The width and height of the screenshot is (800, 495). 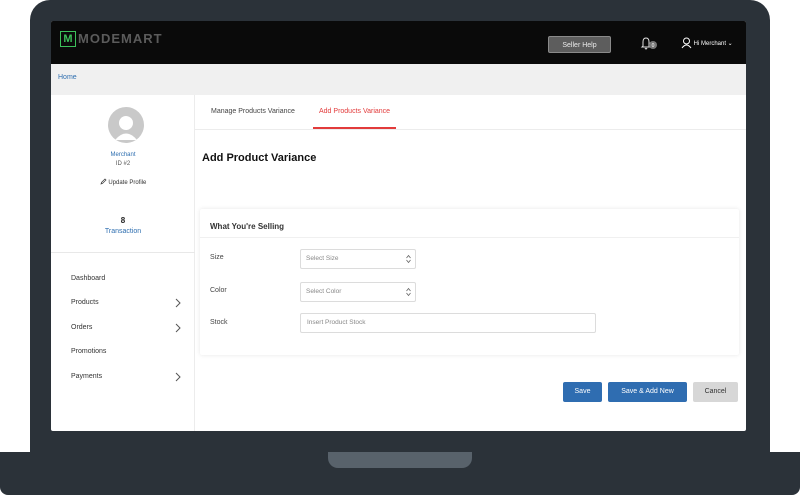 What do you see at coordinates (68, 39) in the screenshot?
I see `logo-mark: M` at bounding box center [68, 39].